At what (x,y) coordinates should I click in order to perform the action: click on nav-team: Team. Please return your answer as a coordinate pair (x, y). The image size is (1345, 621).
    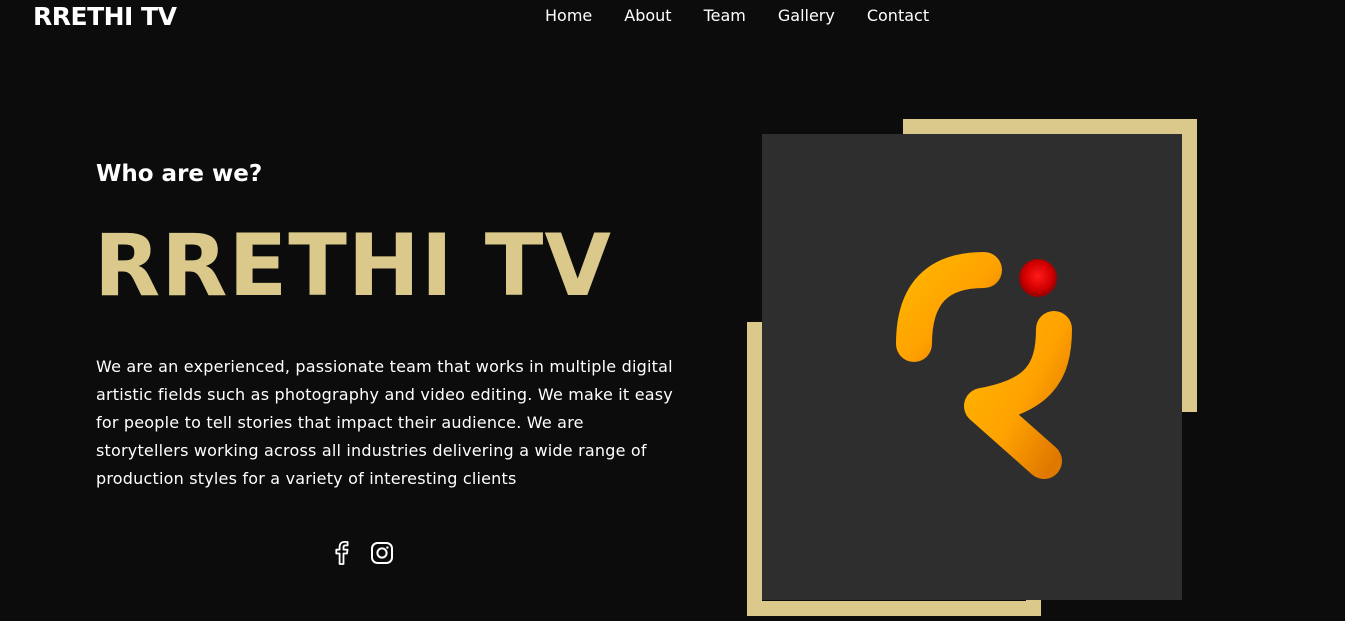
    Looking at the image, I should click on (725, 16).